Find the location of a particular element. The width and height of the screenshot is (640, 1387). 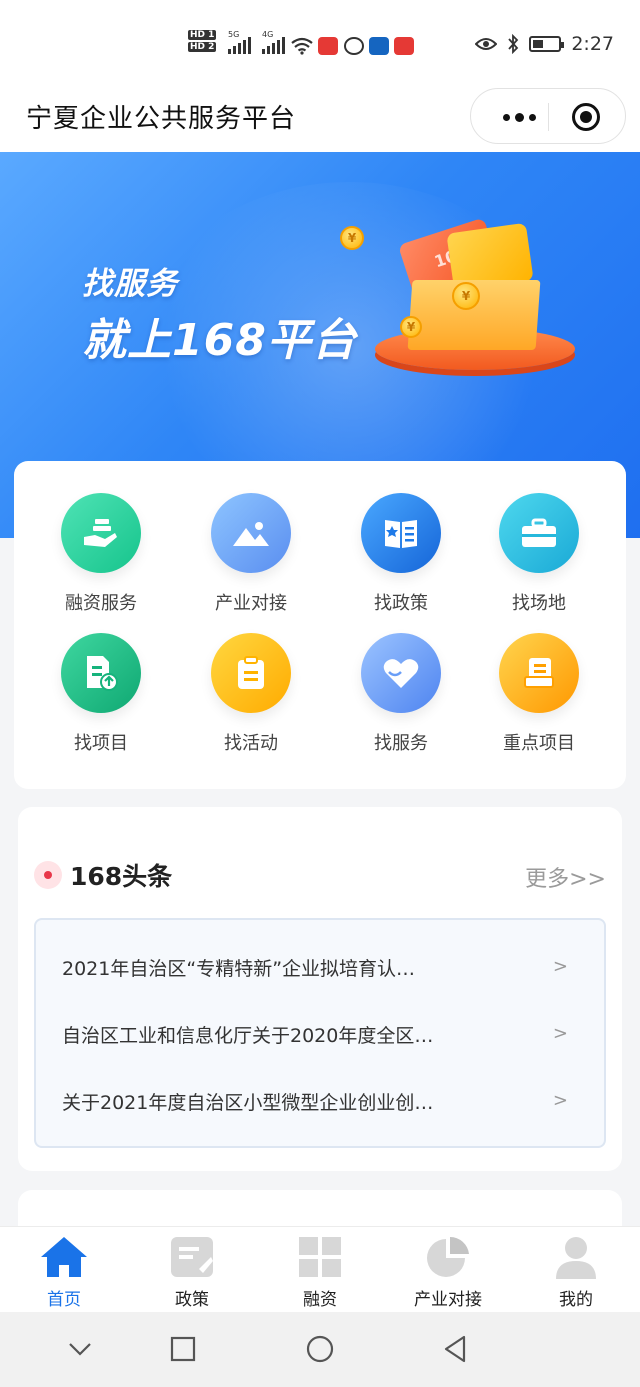

grid-label: 融资服务 is located at coordinates (101, 603).